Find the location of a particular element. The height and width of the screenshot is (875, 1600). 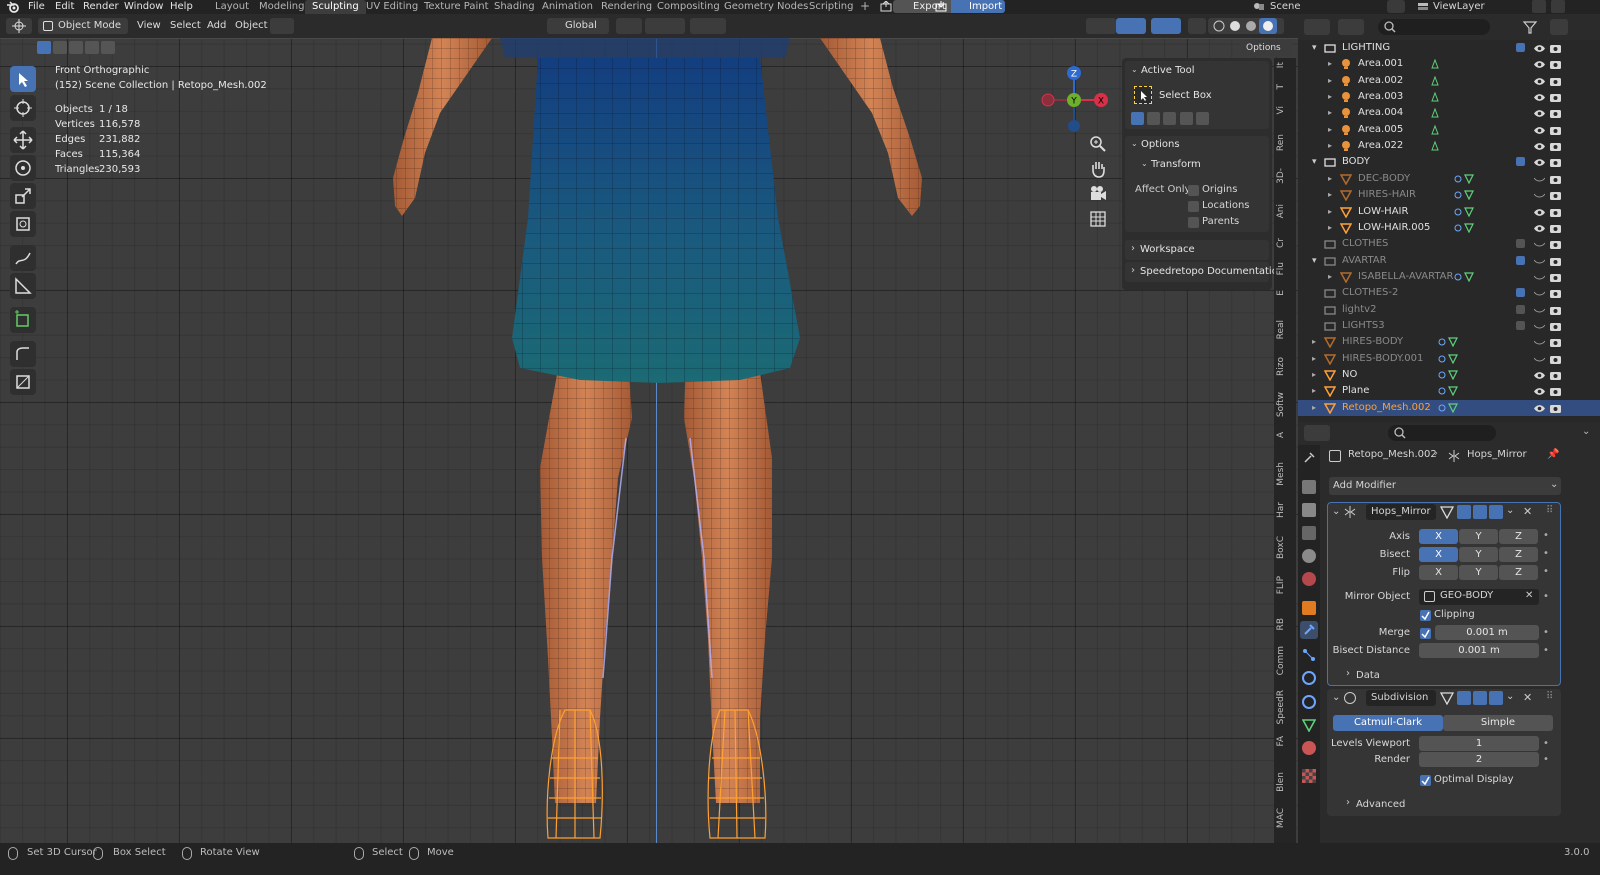

cursor-tool-icon is located at coordinates (23, 108).